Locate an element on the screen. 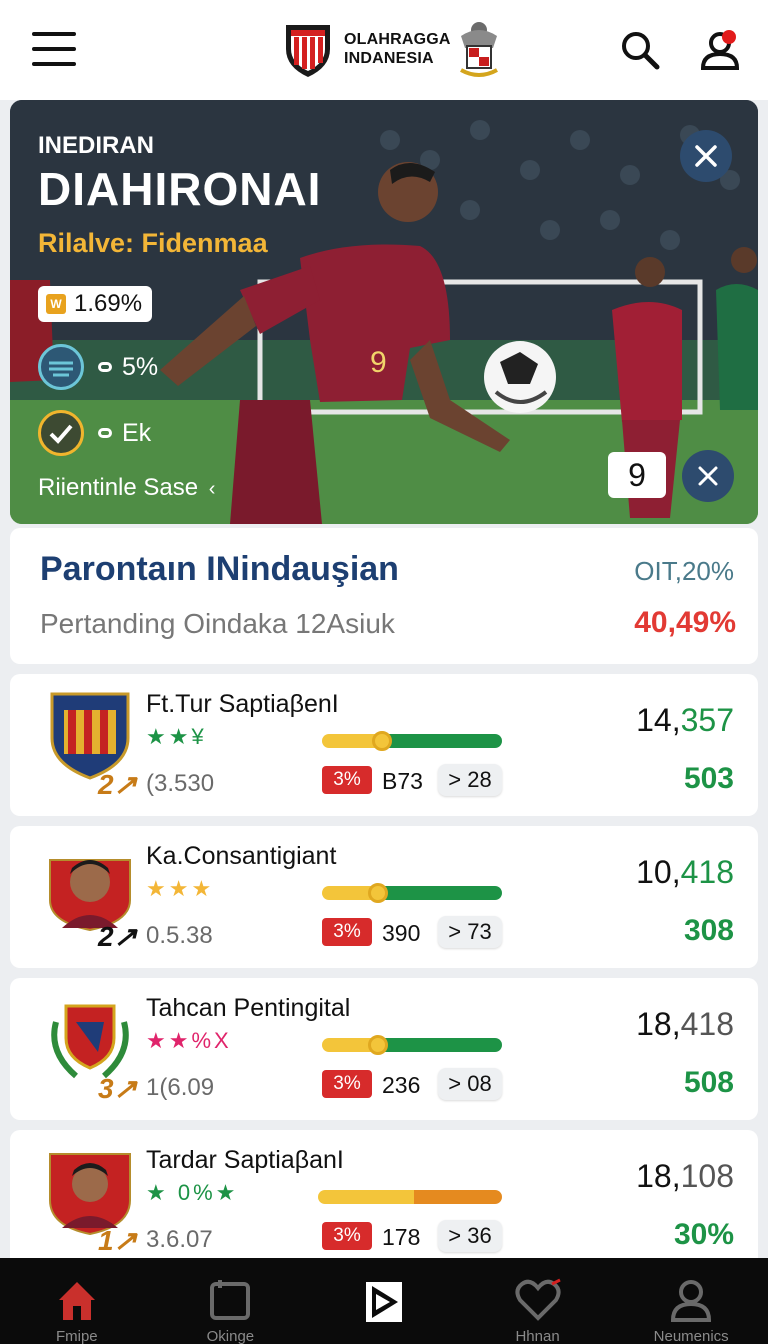 This screenshot has width=768, height=1344. team-total-suffix: 108 is located at coordinates (707, 1176).